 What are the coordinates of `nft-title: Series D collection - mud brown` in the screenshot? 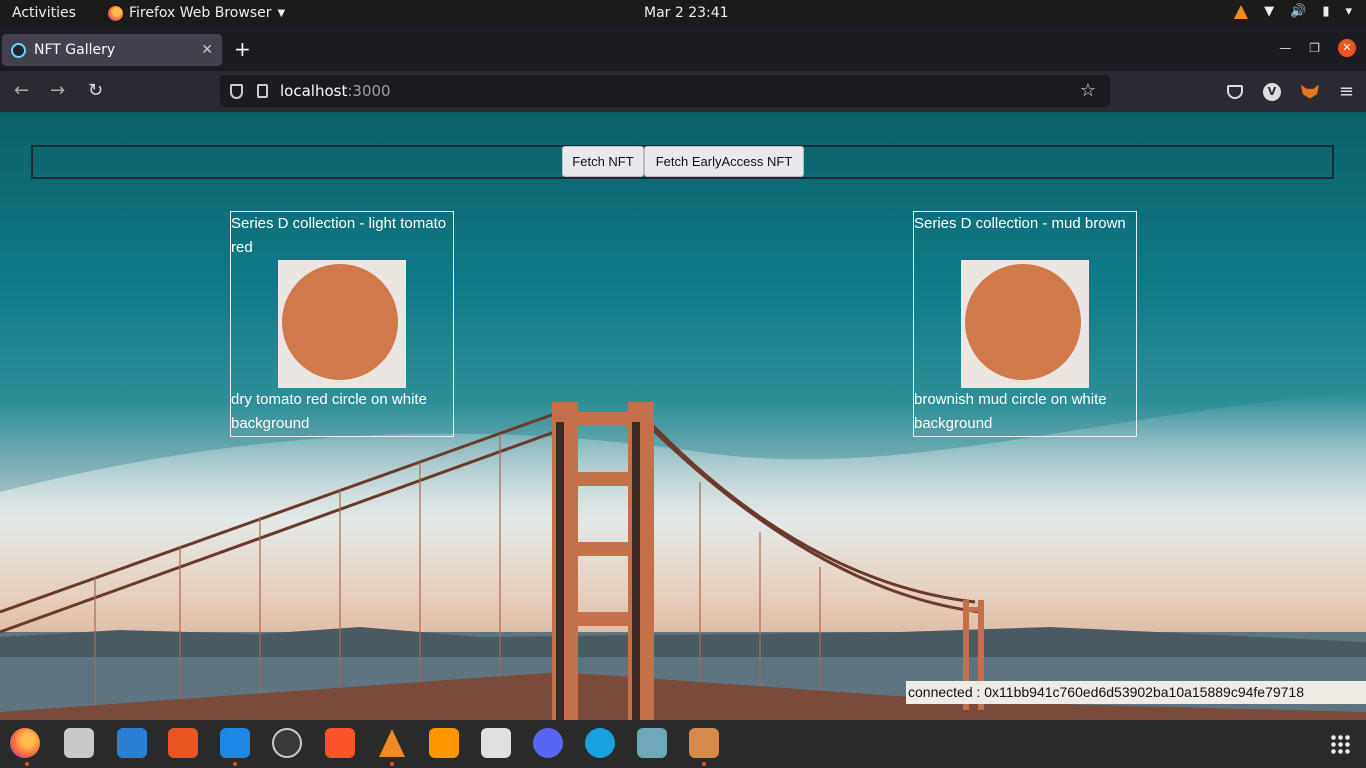 It's located at (1020, 223).